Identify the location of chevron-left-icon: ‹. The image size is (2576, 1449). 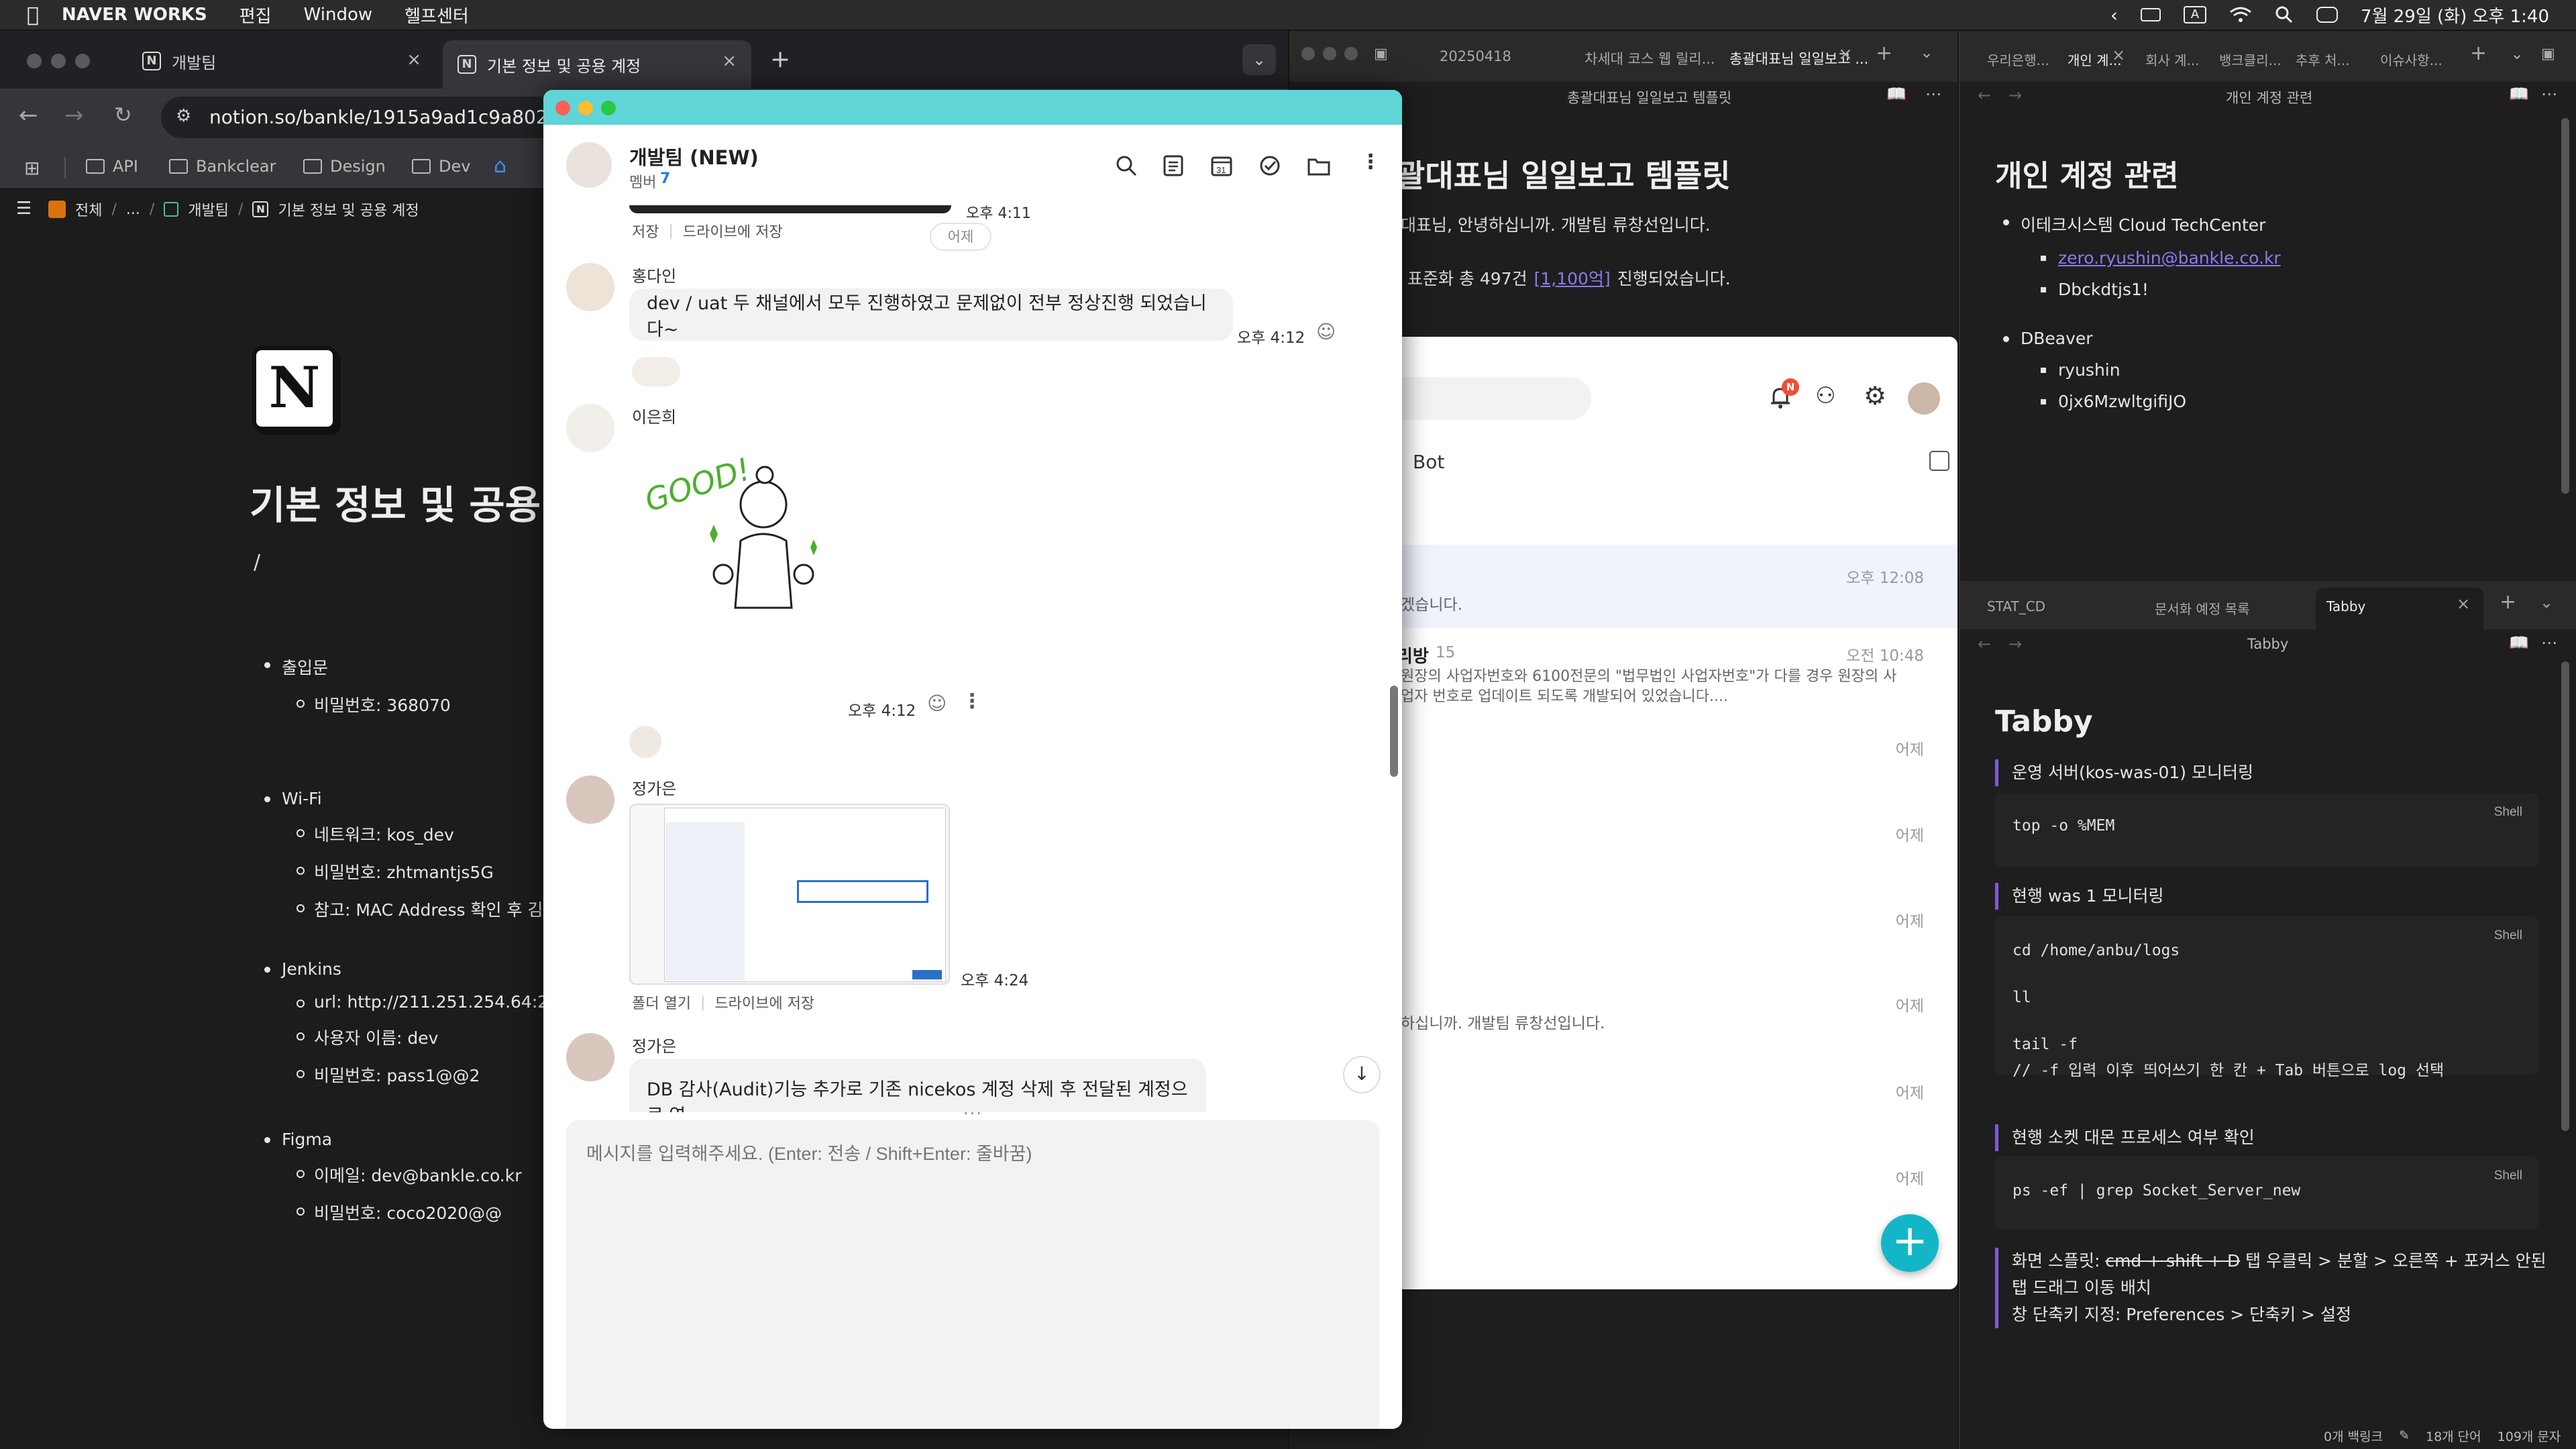
(2114, 15).